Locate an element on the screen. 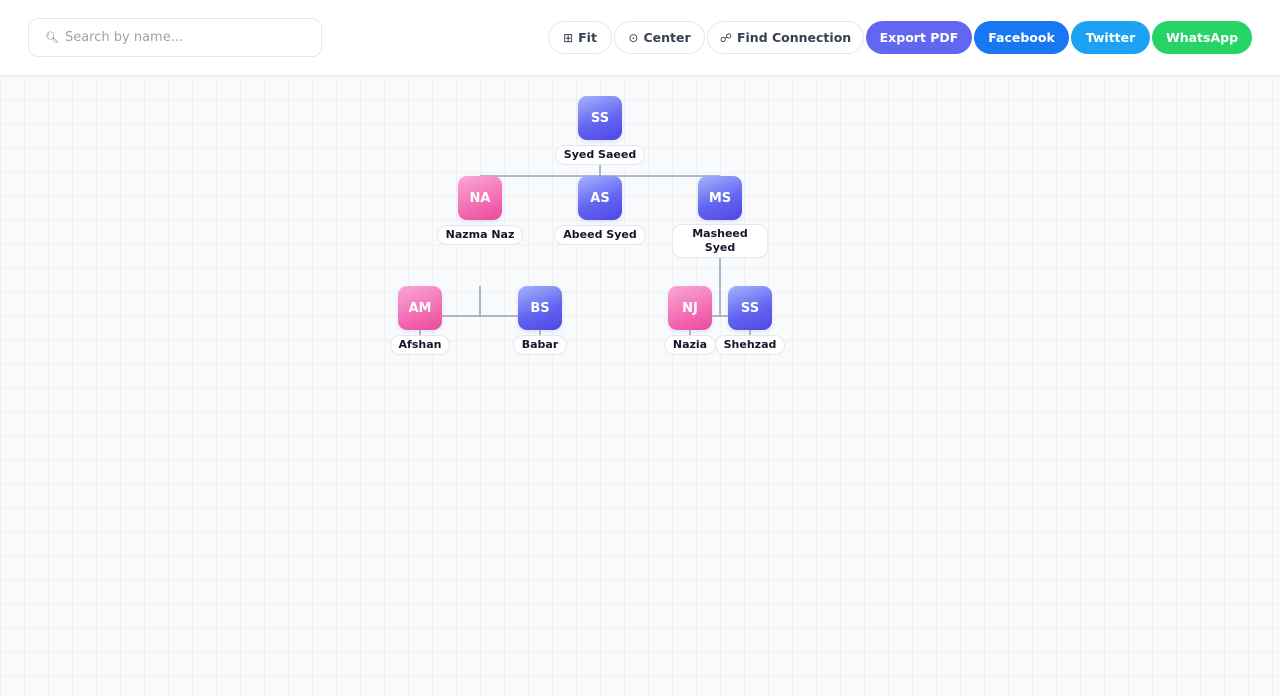 This screenshot has width=1280, height=696. center-button: ⊙ Center is located at coordinates (659, 37).